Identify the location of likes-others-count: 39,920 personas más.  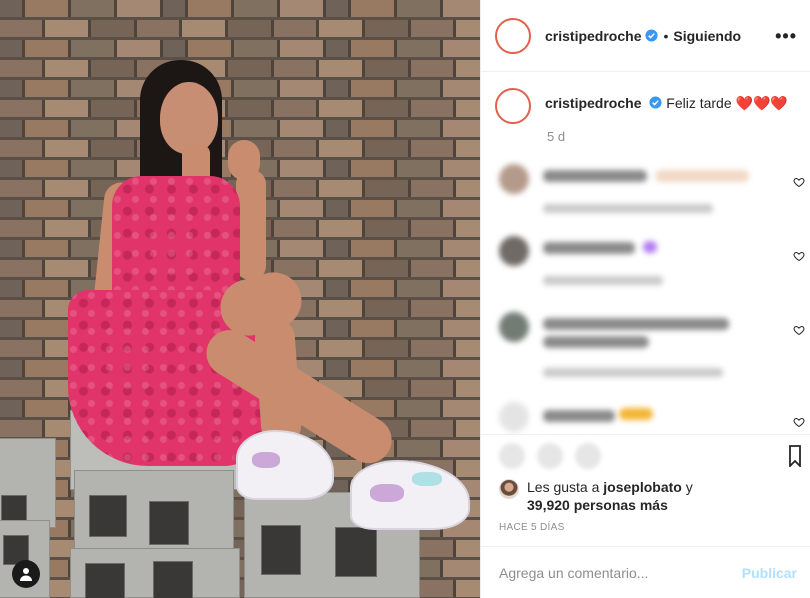
(597, 505).